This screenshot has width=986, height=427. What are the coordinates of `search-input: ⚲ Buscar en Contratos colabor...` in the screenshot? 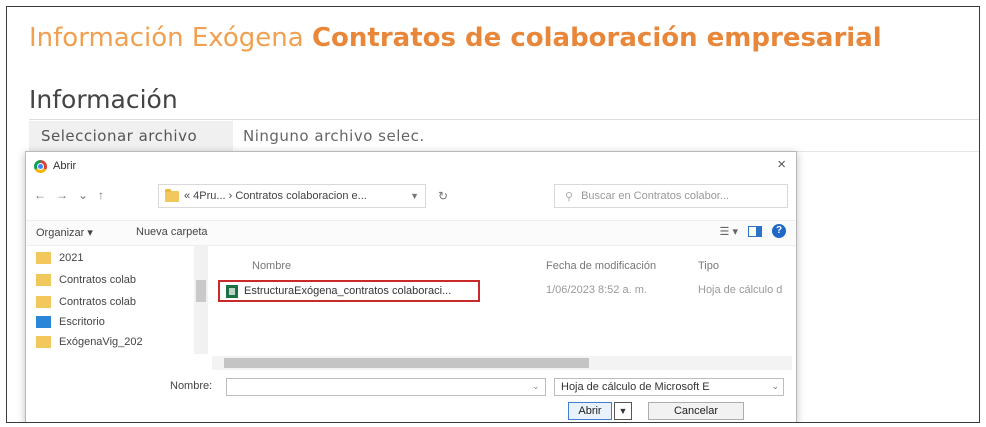 It's located at (671, 196).